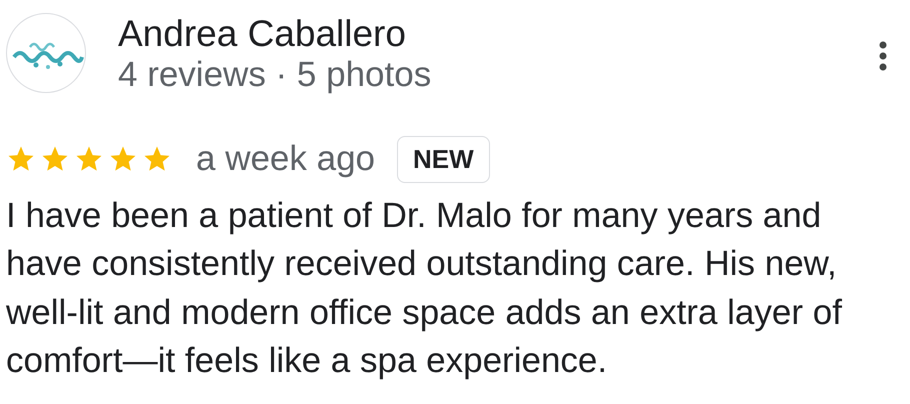 Image resolution: width=910 pixels, height=404 pixels. Describe the element at coordinates (443, 159) in the screenshot. I see `new-badge: NEW` at that location.